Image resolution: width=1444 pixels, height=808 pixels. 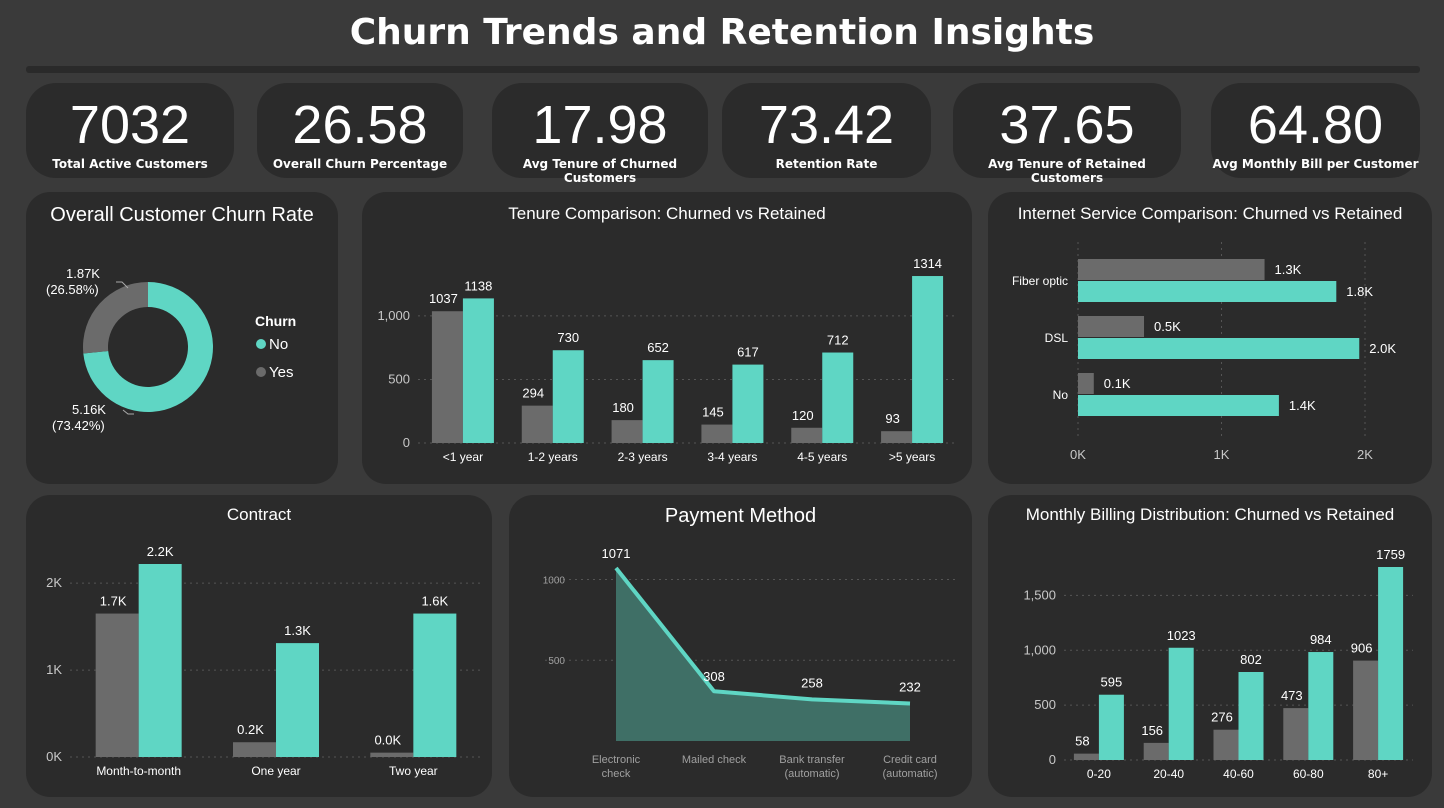 I want to click on y-tick-label: 0, so click(x=406, y=442).